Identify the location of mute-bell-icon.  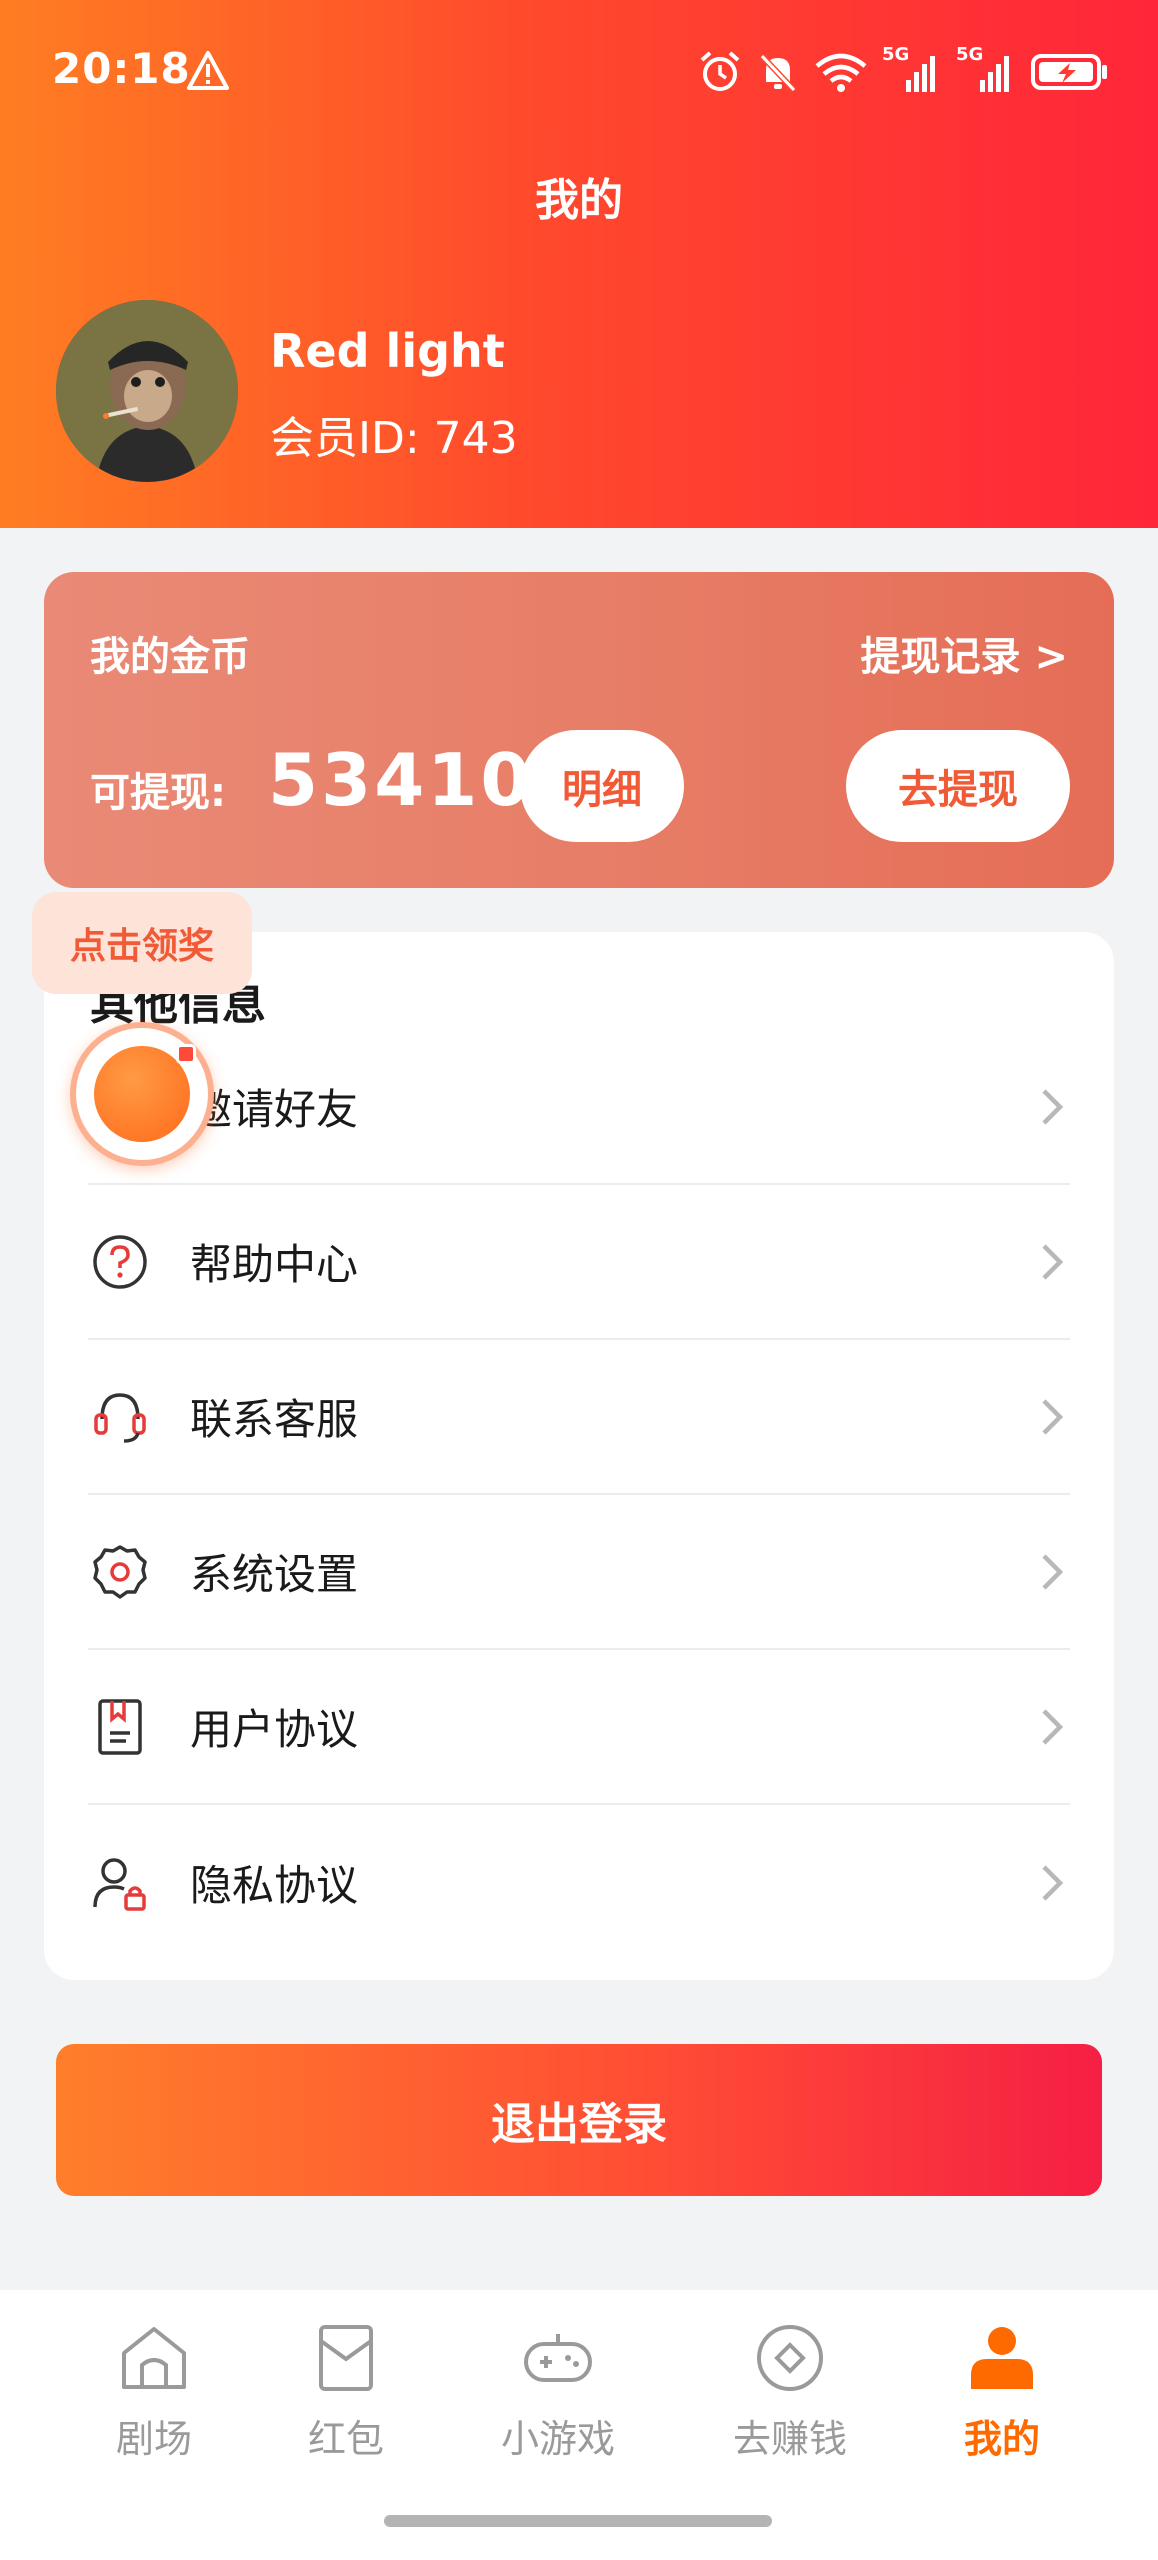
(778, 73).